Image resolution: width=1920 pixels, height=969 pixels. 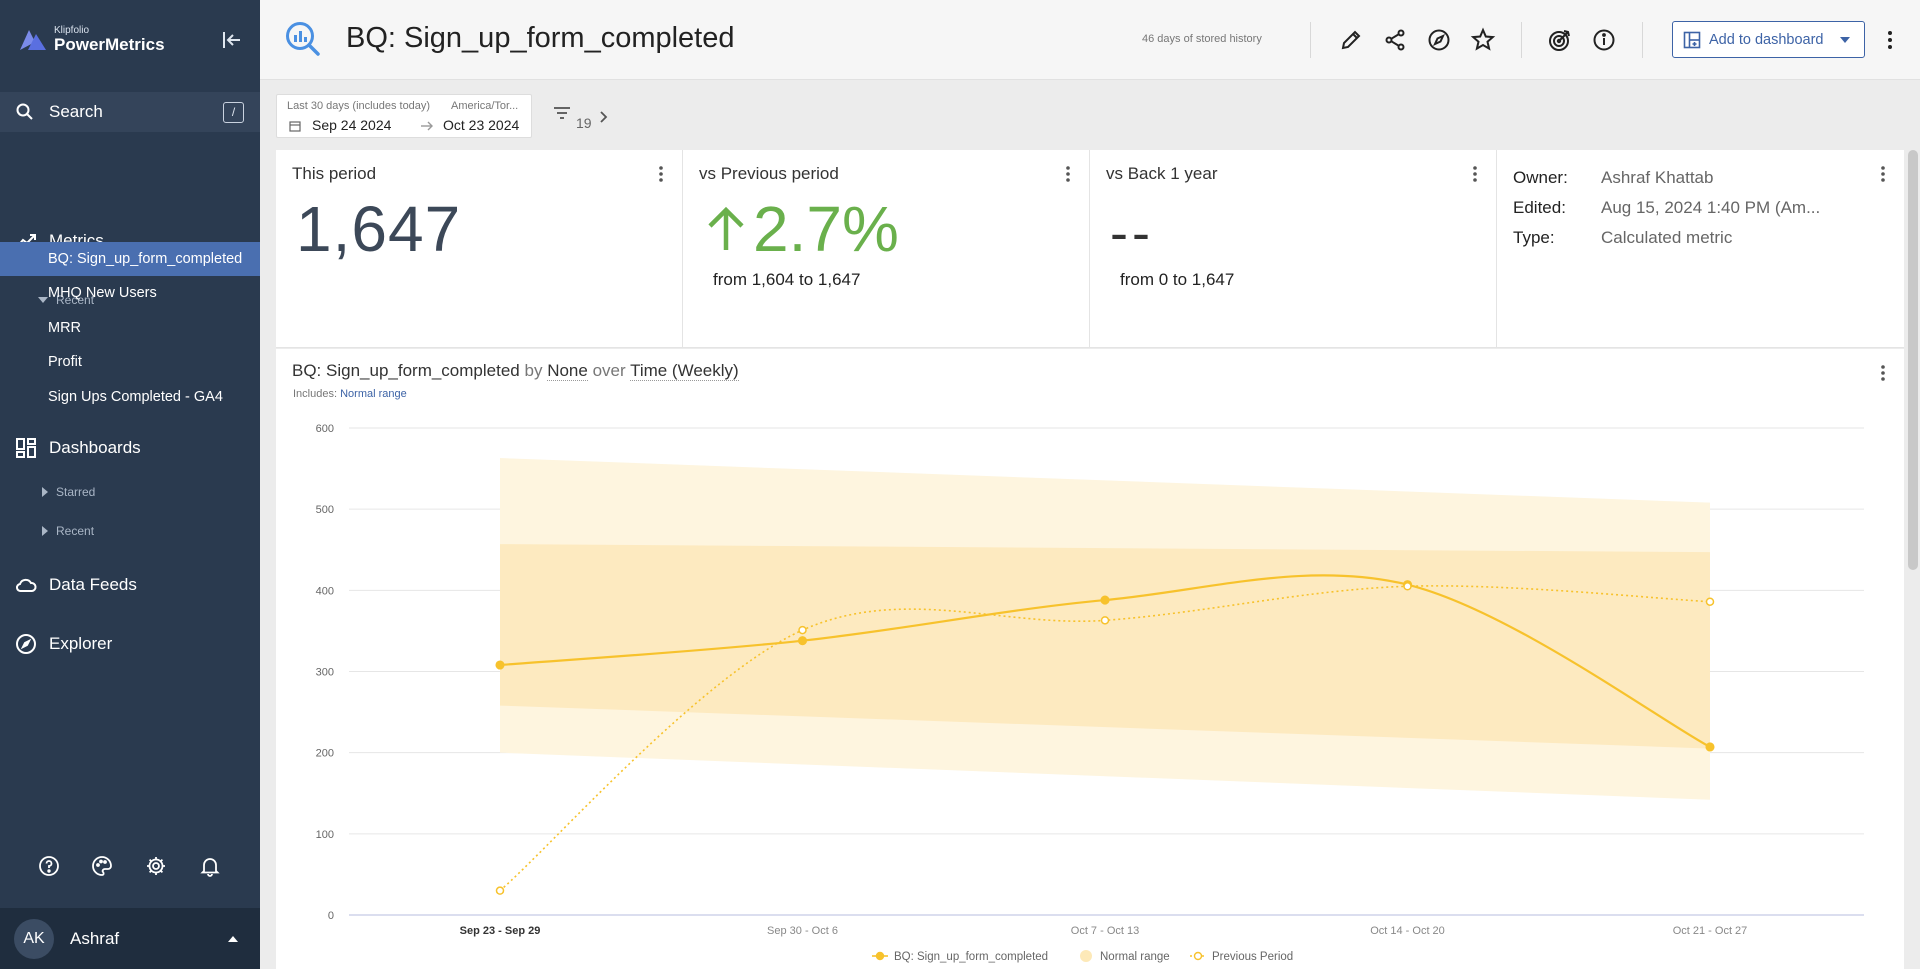 What do you see at coordinates (325, 591) in the screenshot?
I see `y-tick-label: 400` at bounding box center [325, 591].